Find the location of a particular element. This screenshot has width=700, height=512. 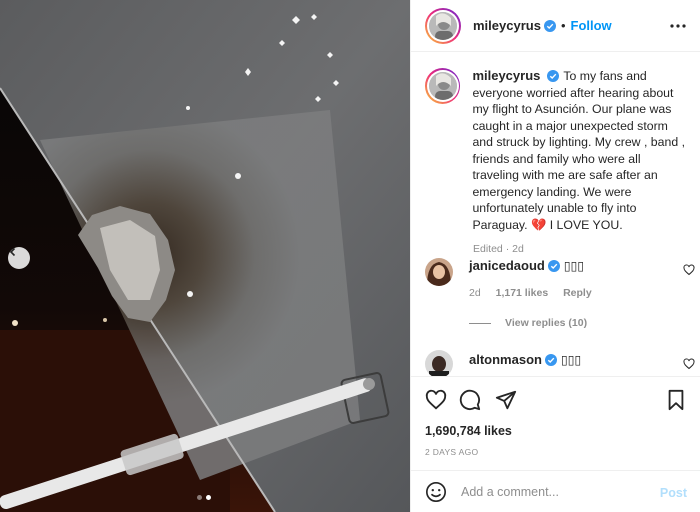

comment-item: janicedaoud ▯▯▯ 2d 1,171 likes Reply is located at coordinates (560, 288).